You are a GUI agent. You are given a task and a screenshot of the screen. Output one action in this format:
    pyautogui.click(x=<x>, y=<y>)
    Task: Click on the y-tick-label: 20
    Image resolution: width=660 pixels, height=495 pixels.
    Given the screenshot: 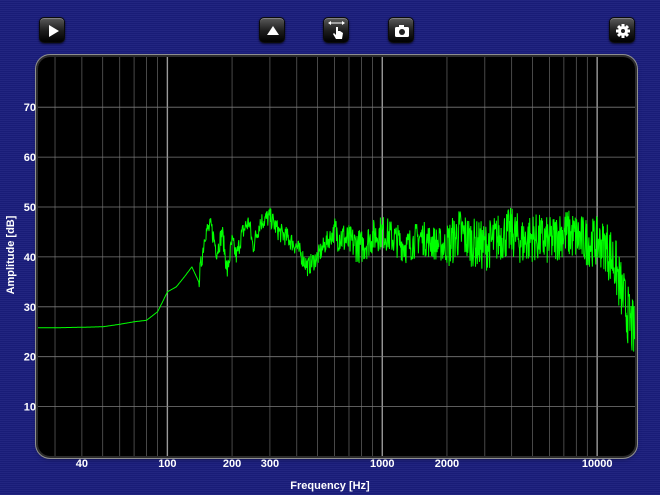 What is the action you would take?
    pyautogui.click(x=30, y=358)
    